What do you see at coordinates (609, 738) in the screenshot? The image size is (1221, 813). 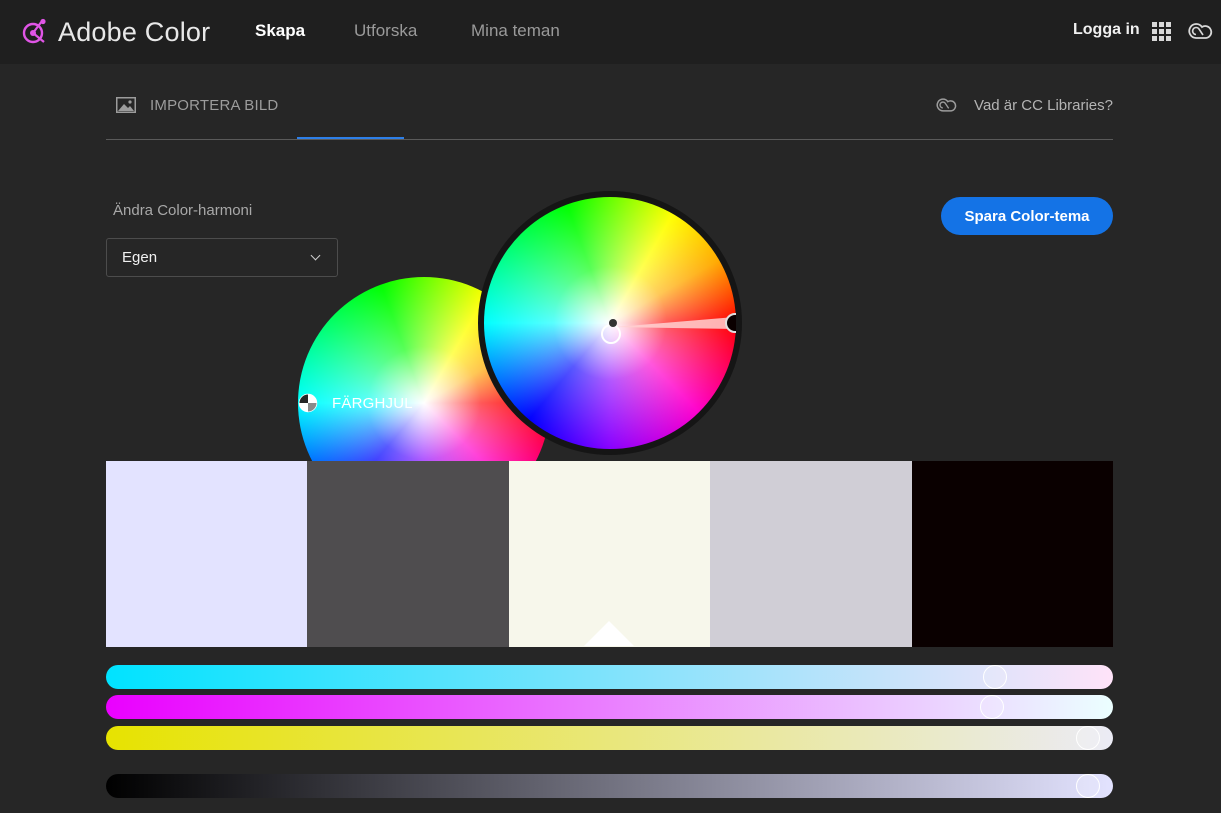 I see `yellow-slider` at bounding box center [609, 738].